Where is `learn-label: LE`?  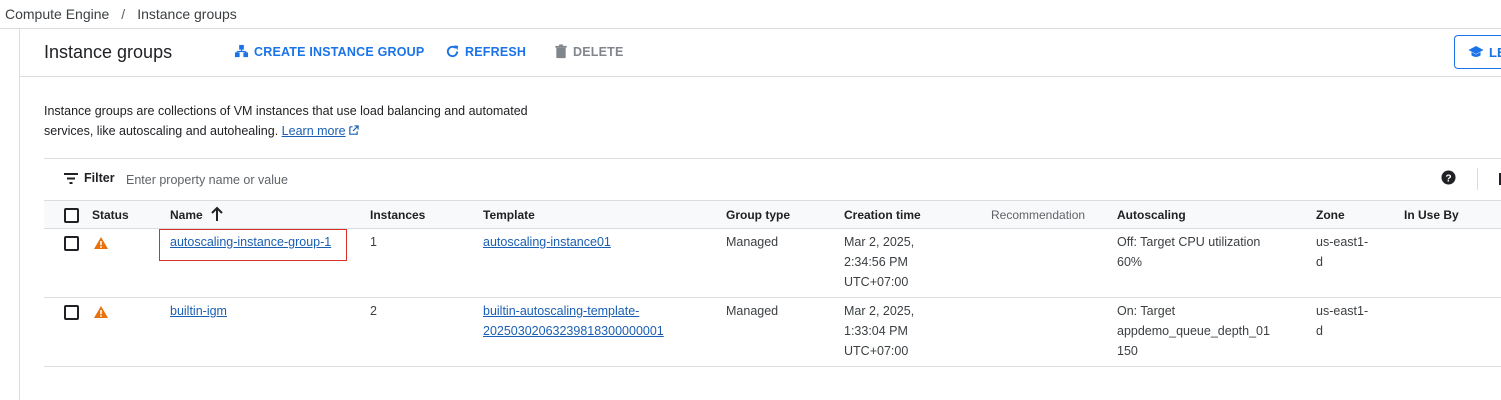
learn-label: LE is located at coordinates (1495, 52).